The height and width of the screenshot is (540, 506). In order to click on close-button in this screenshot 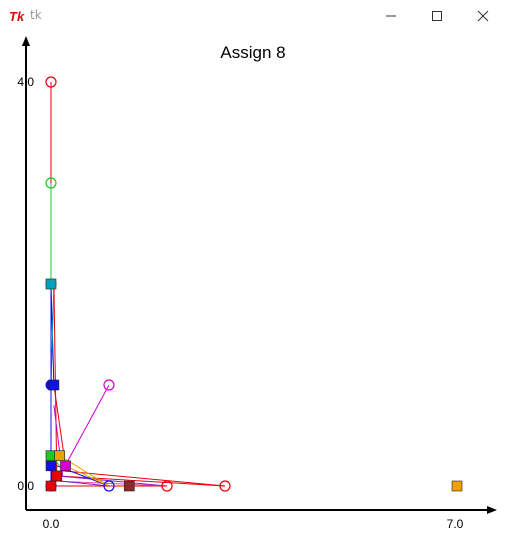, I will do `click(483, 16)`.